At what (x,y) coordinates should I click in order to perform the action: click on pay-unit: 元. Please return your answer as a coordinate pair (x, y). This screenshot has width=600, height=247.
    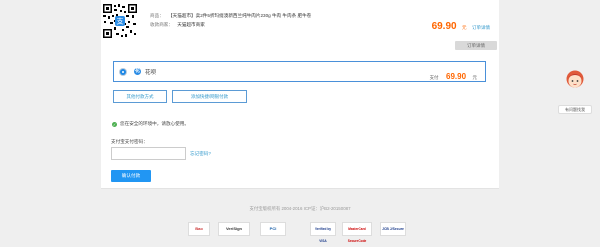
    Looking at the image, I should click on (475, 77).